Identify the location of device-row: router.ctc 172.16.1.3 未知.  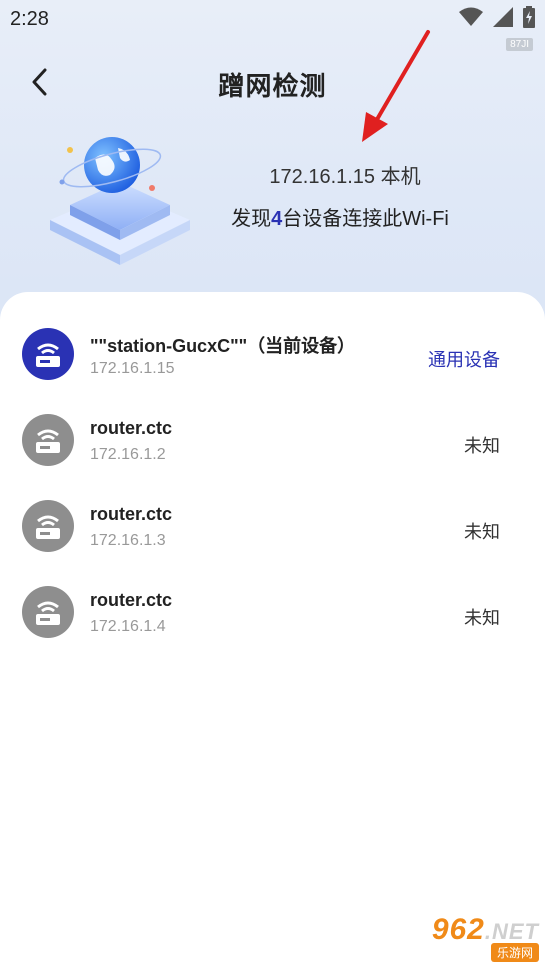
(272, 534).